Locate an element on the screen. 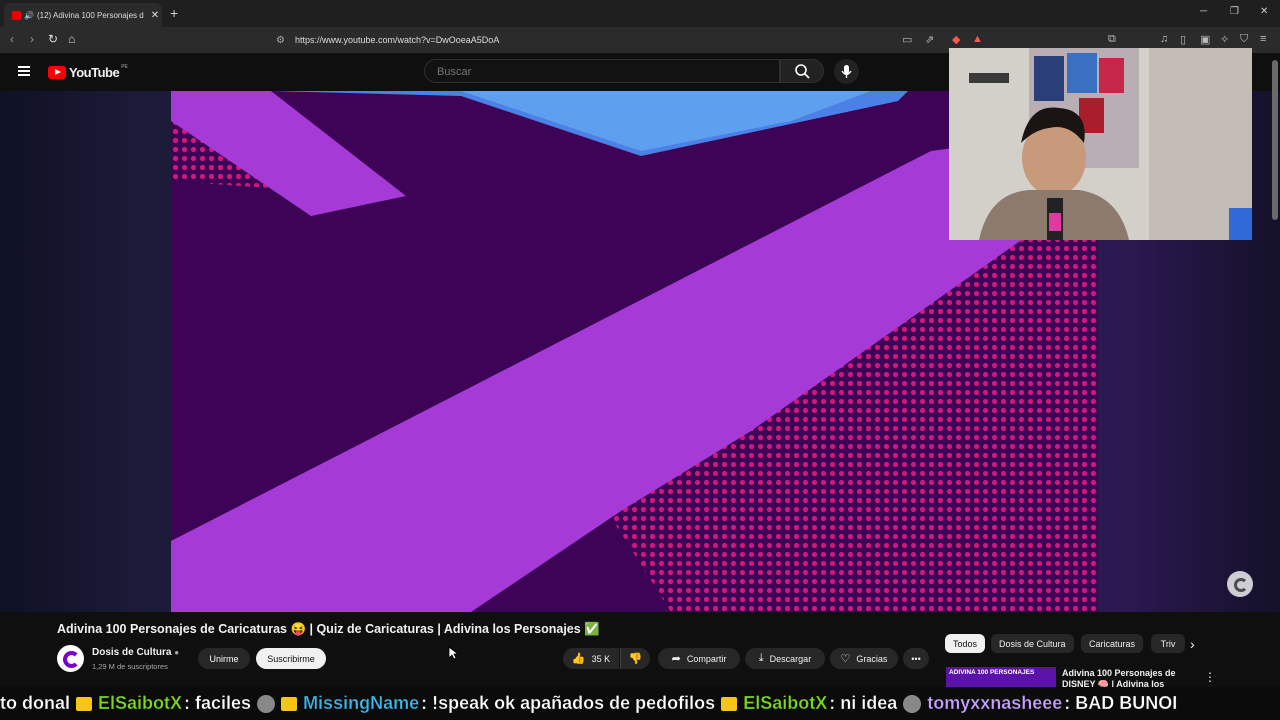 Image resolution: width=1280 pixels, height=720 pixels. search-box is located at coordinates (602, 71).